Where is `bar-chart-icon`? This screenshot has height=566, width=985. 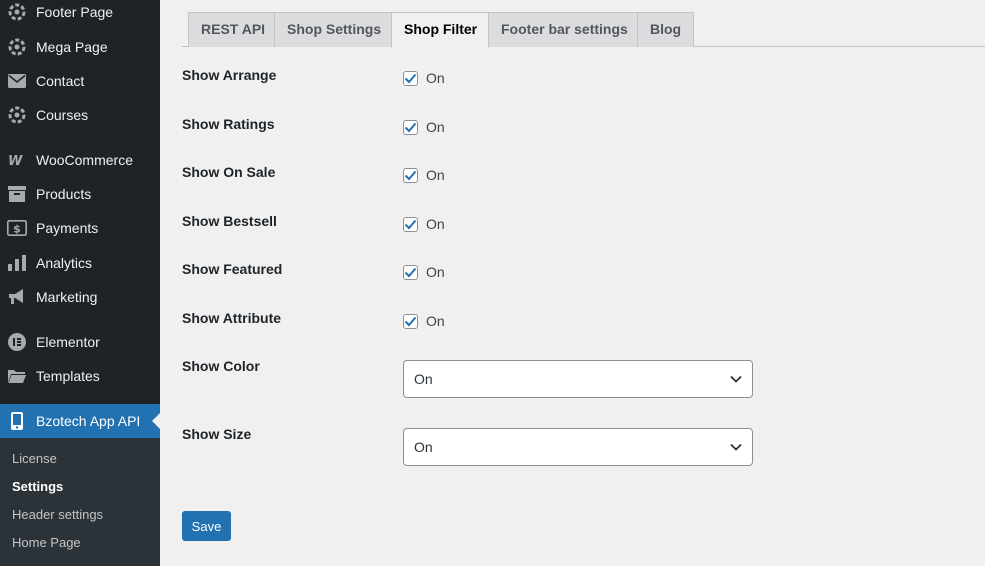 bar-chart-icon is located at coordinates (17, 263).